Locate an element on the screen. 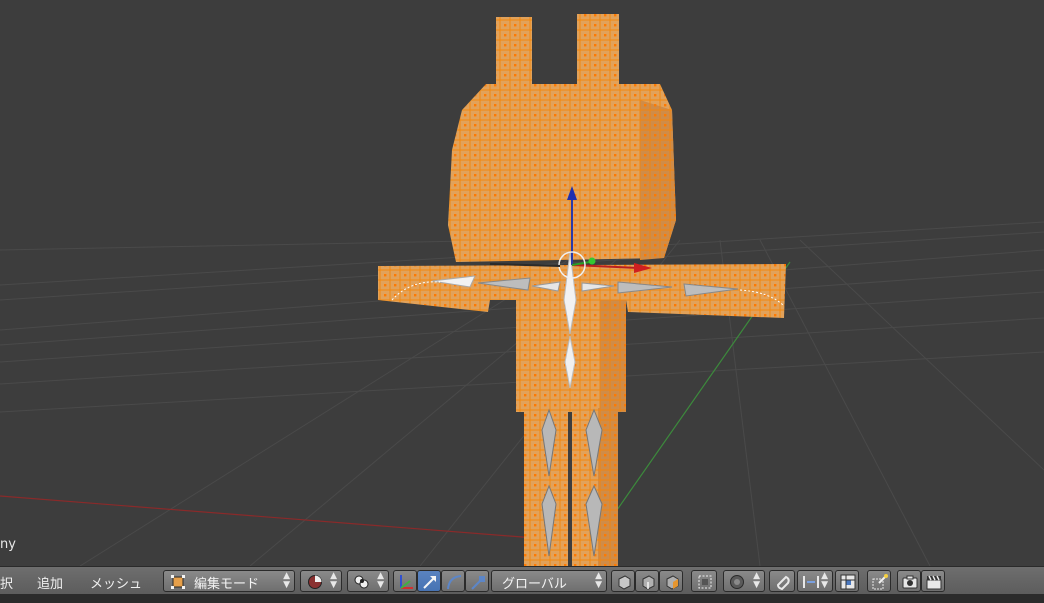 The image size is (1044, 603). scale-icon is located at coordinates (478, 583).